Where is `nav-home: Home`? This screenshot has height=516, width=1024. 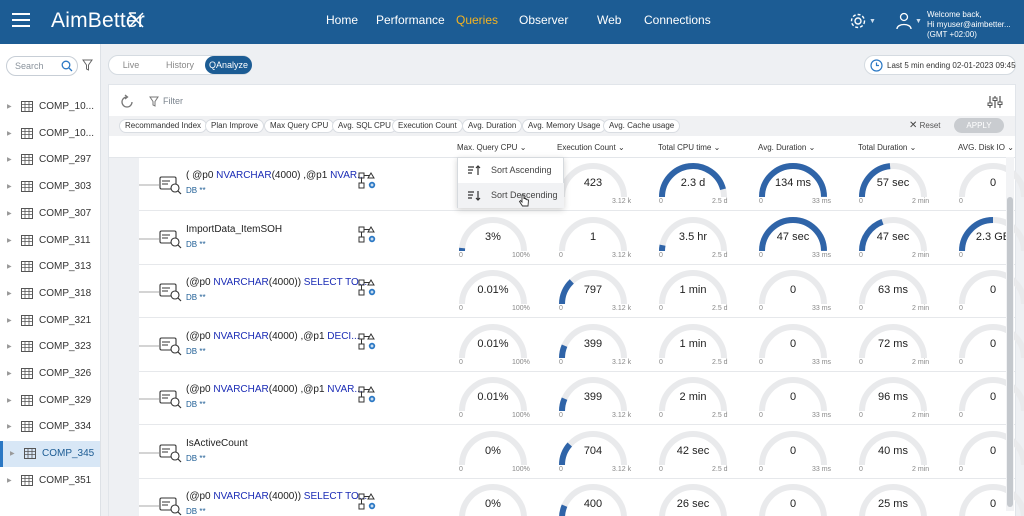 nav-home: Home is located at coordinates (342, 20).